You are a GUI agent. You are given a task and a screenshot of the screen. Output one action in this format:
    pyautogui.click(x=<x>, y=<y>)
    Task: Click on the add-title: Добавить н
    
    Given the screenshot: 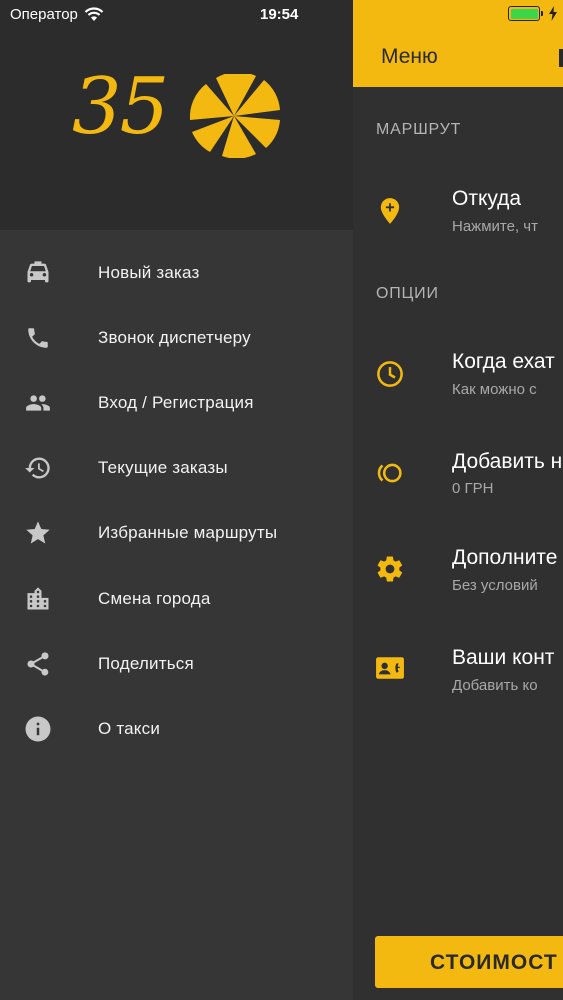 What is the action you would take?
    pyautogui.click(x=507, y=461)
    